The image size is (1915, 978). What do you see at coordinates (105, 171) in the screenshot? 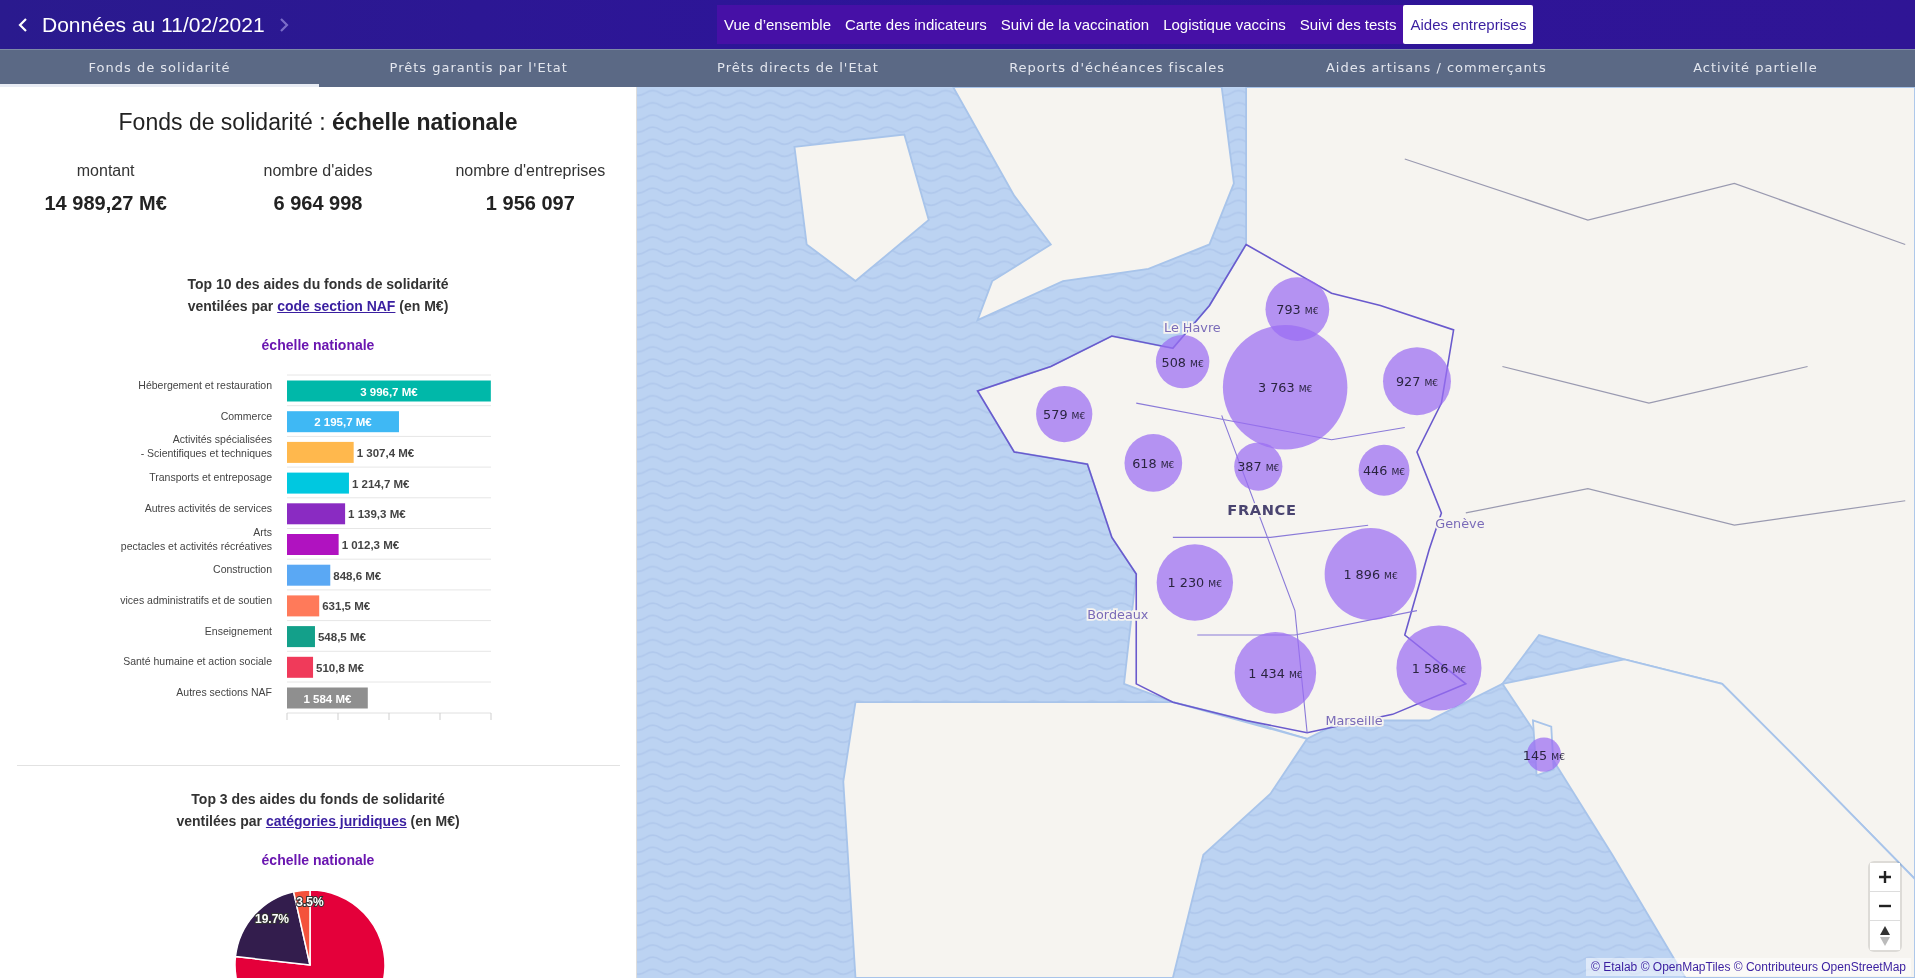
I see `stat-label: montant` at bounding box center [105, 171].